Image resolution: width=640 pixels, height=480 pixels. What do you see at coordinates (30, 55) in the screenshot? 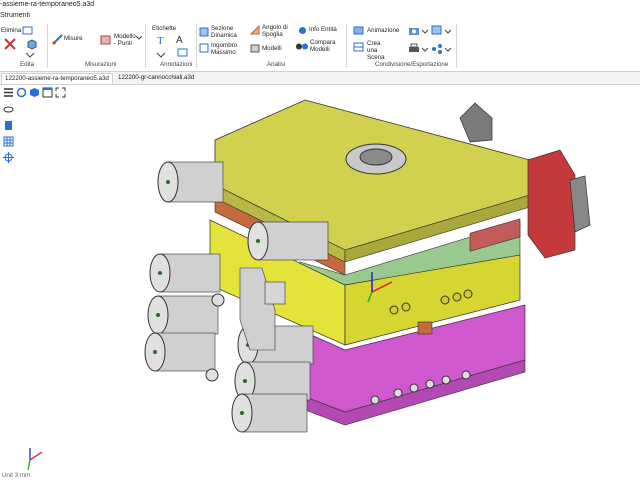
I see `dropdown-edit-icon` at bounding box center [30, 55].